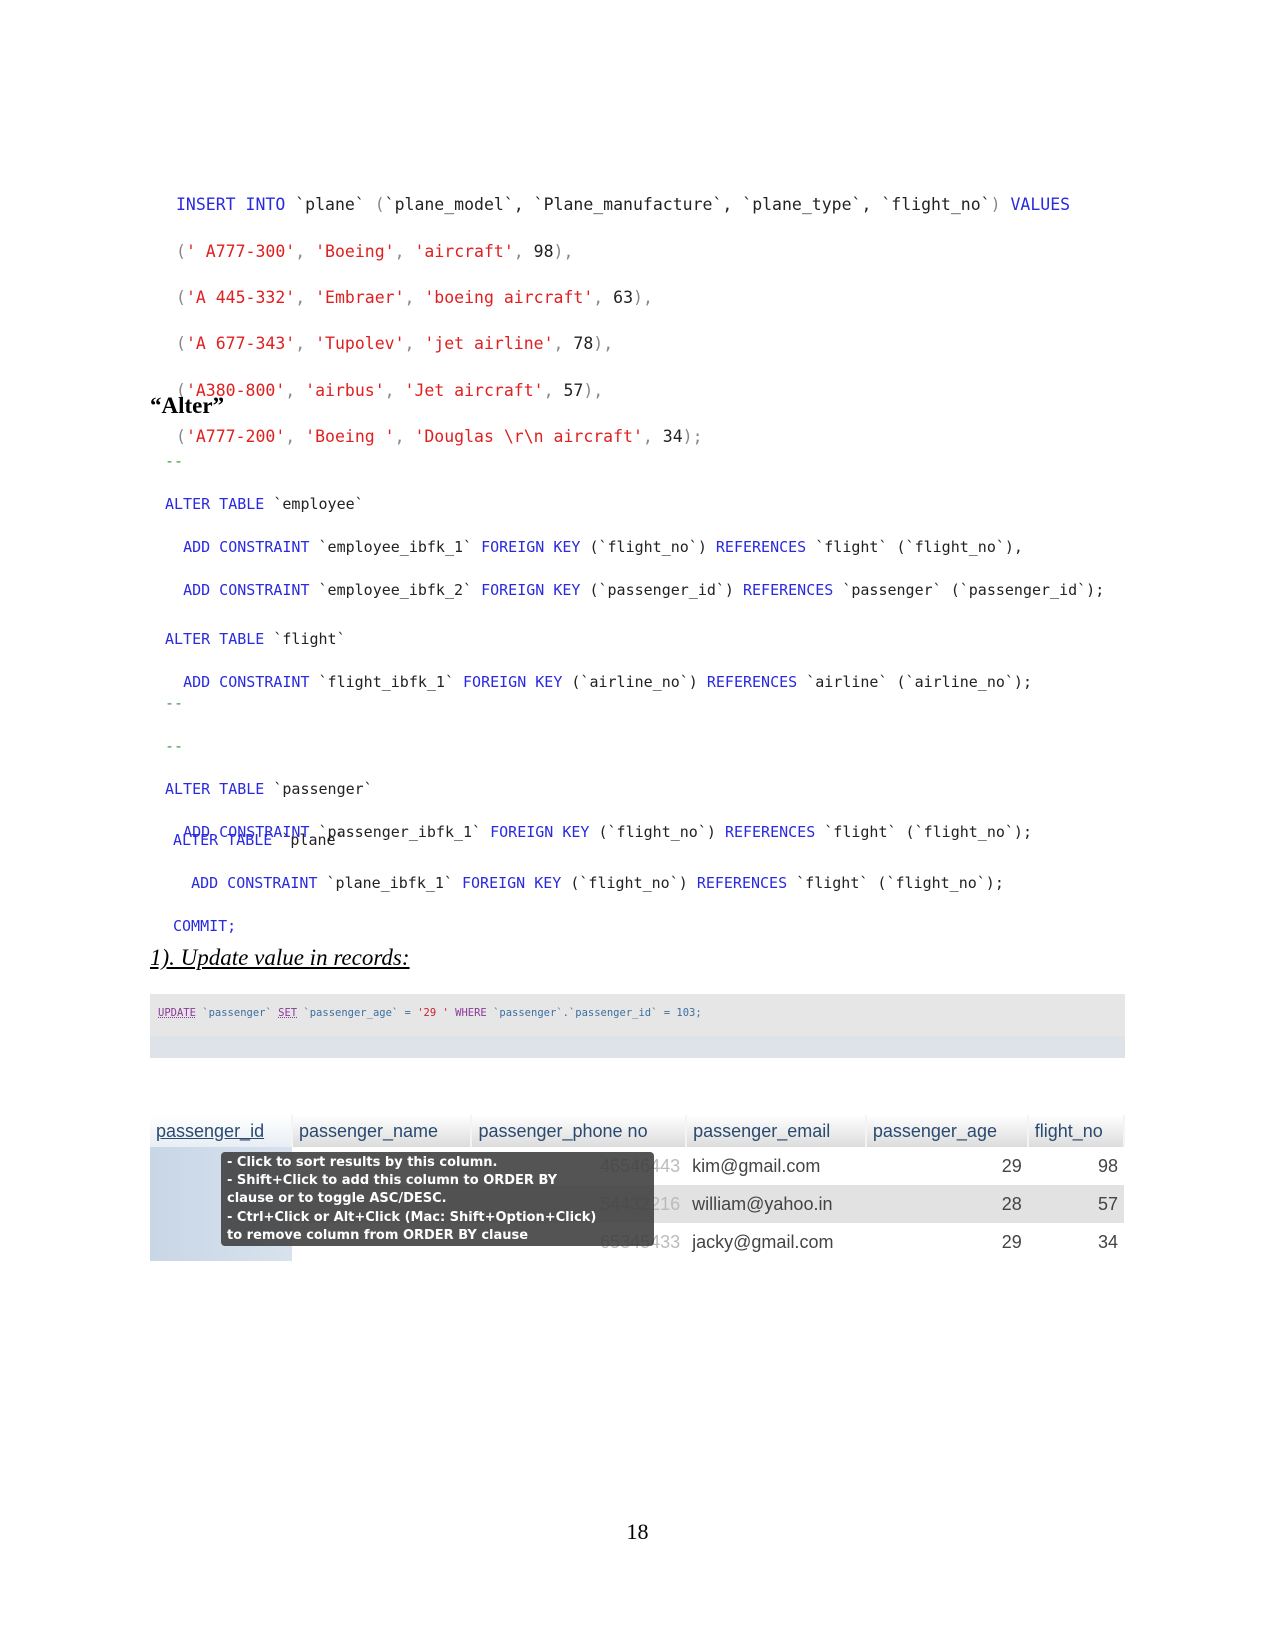 This screenshot has height=1651, width=1275. Describe the element at coordinates (382, 1131) in the screenshot. I see `column-header-passenger-name: passenger_name` at that location.